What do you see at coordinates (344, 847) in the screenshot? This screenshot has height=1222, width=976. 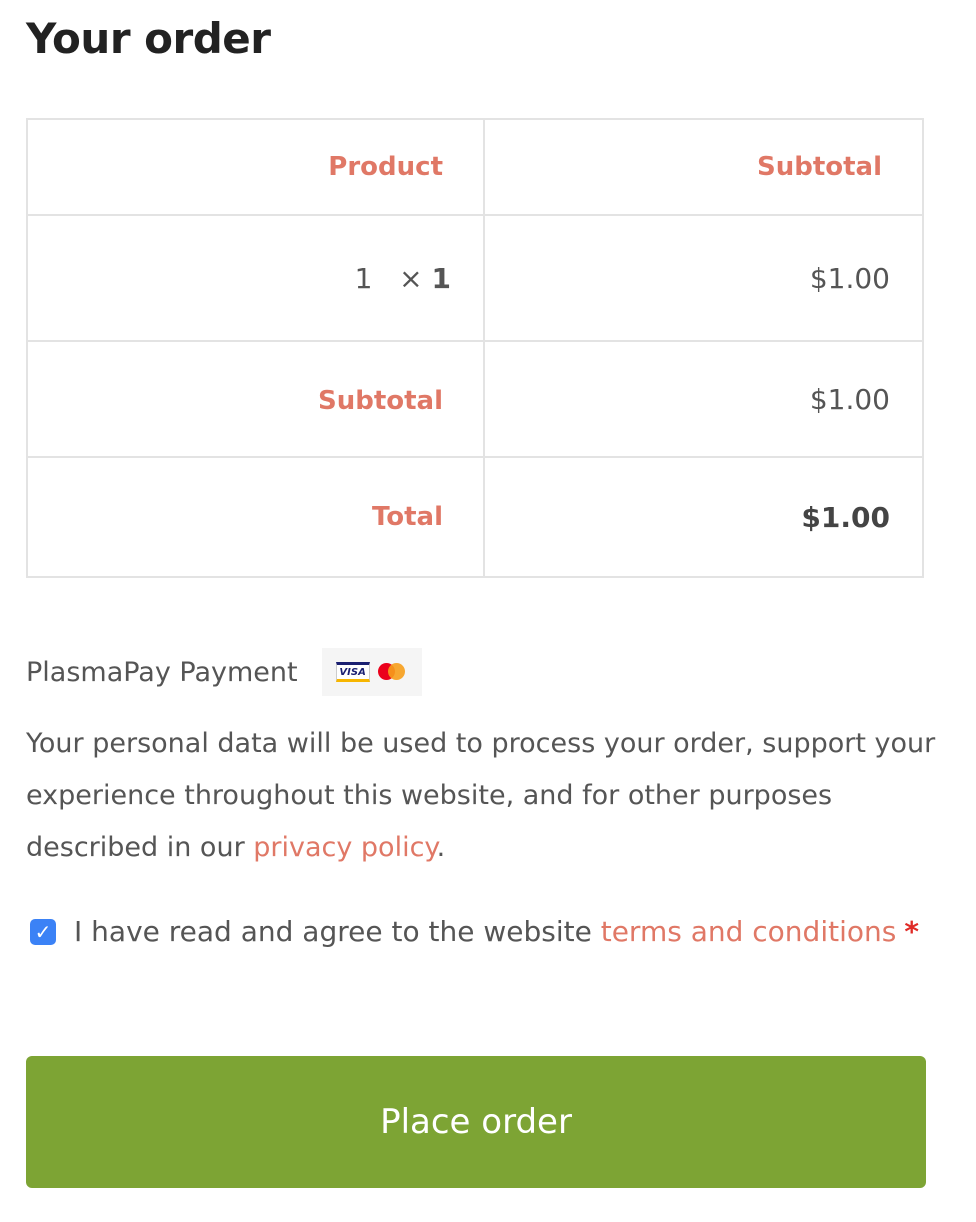 I see `privacy-policy-link: privacy policy` at bounding box center [344, 847].